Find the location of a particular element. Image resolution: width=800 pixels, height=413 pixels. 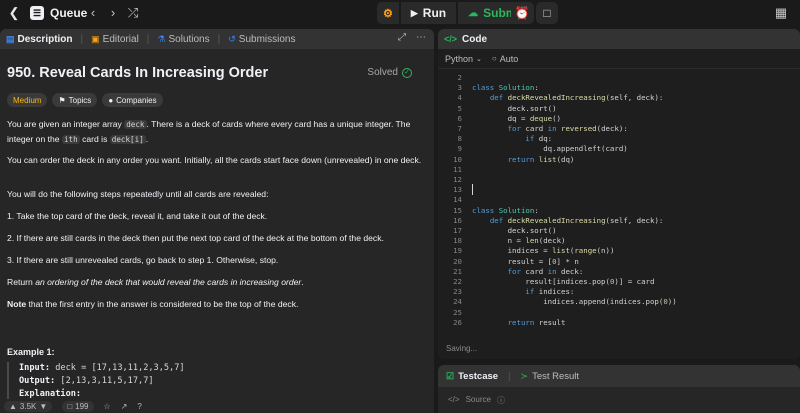

inline-code-deck-i: deck[i] is located at coordinates (127, 139).